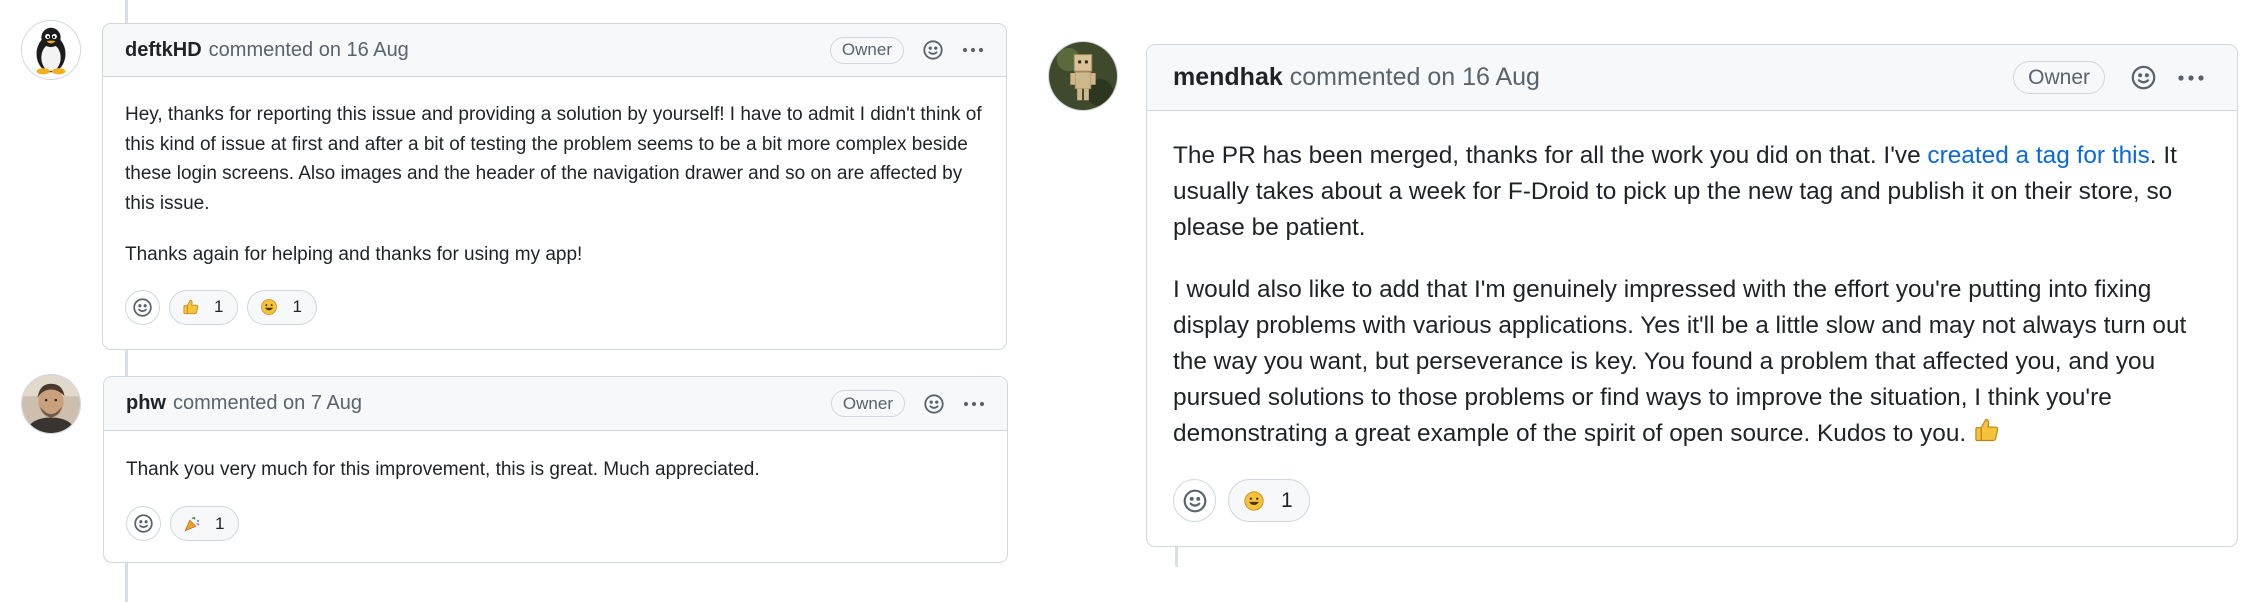 The image size is (2264, 602). Describe the element at coordinates (554, 297) in the screenshot. I see `reactions-bar: 1 1` at that location.